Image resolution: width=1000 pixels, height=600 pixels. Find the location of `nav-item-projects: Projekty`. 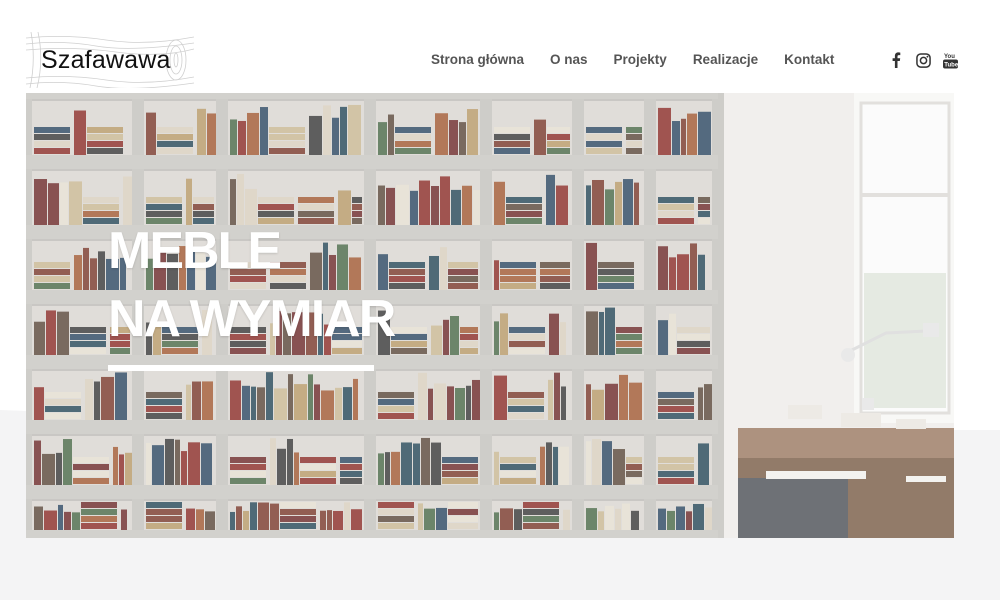

nav-item-projects: Projekty is located at coordinates (640, 59).